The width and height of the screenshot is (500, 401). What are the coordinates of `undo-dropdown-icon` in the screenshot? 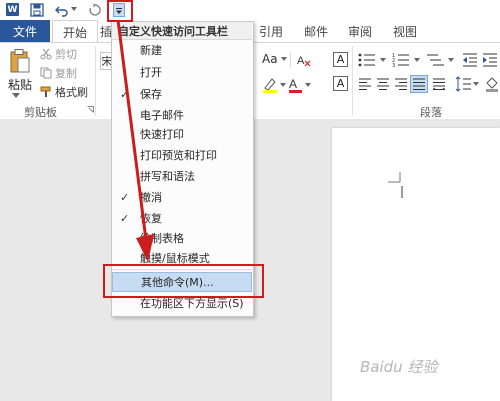 It's located at (74, 9).